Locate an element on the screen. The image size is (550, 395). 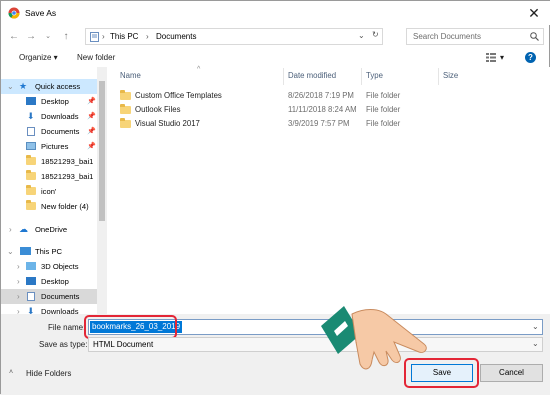
file-name: Outlook Files is located at coordinates (158, 109).